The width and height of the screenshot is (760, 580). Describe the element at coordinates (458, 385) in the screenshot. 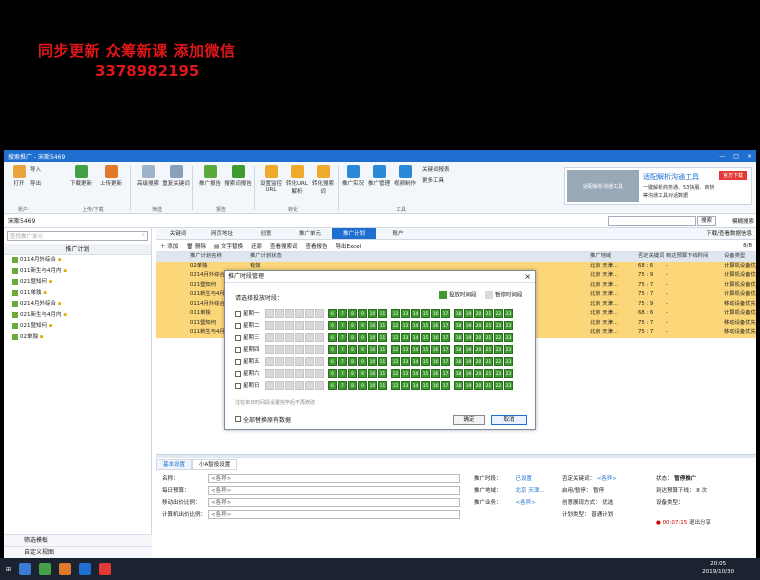

I see `hour-cell: 18` at that location.